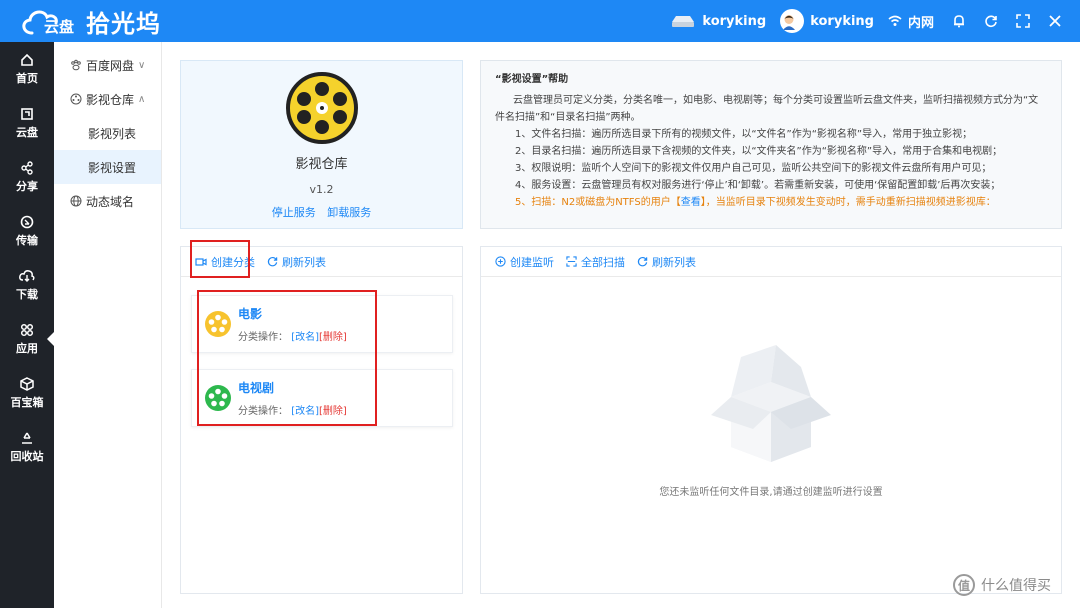  I want to click on network-label: 内网, so click(920, 23).